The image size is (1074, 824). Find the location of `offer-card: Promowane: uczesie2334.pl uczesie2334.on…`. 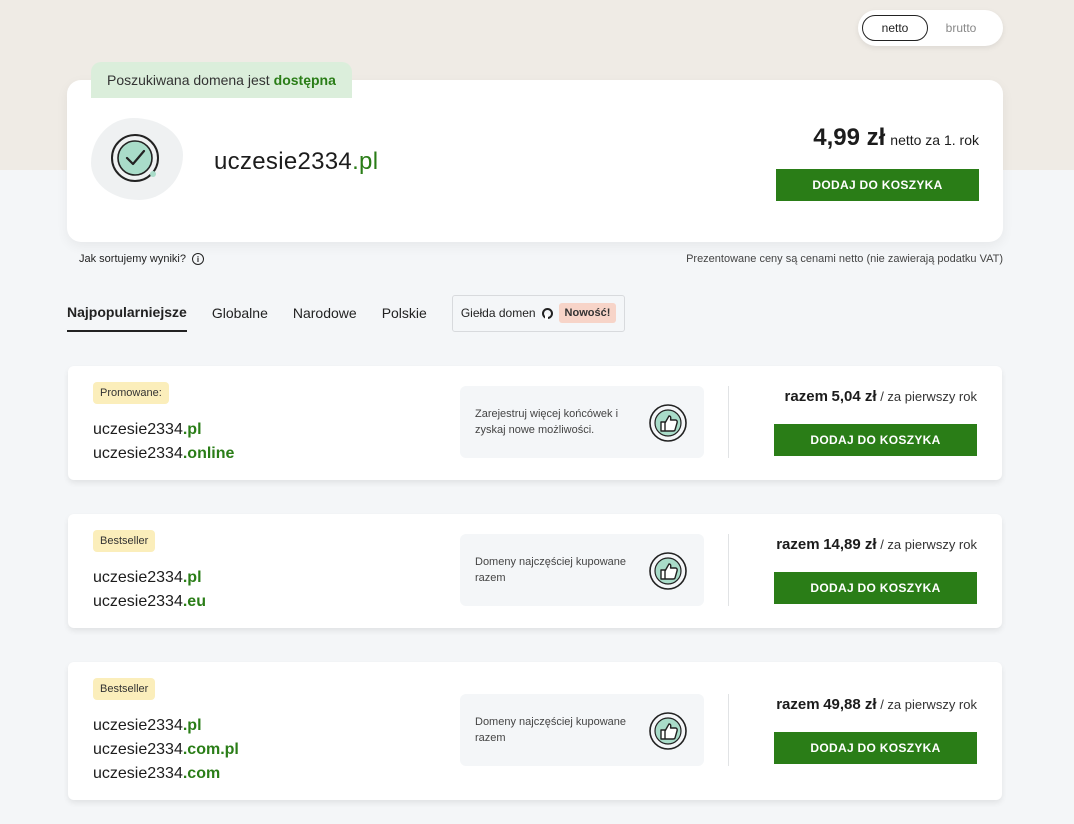

offer-card: Promowane: uczesie2334.pl uczesie2334.on… is located at coordinates (535, 423).